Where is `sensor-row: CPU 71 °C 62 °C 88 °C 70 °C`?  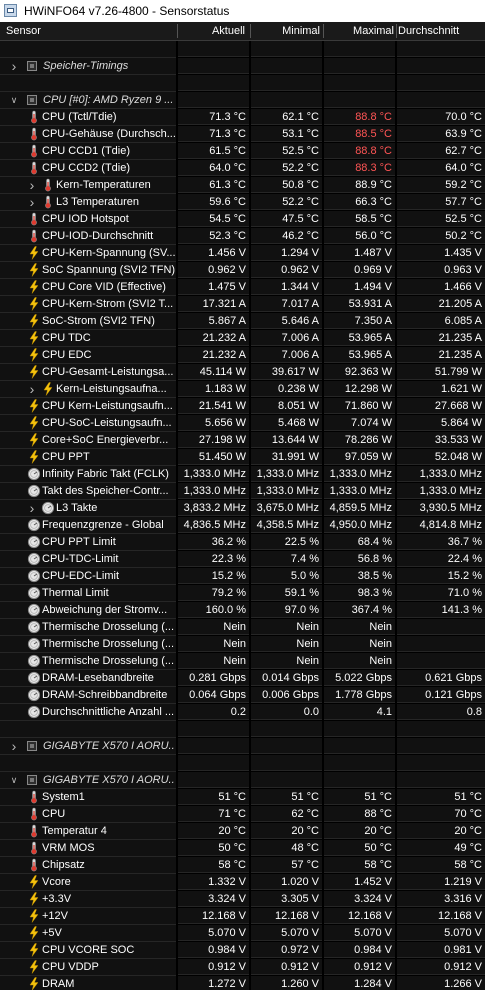
sensor-row: CPU 71 °C 62 °C 88 °C 70 °C is located at coordinates (242, 814).